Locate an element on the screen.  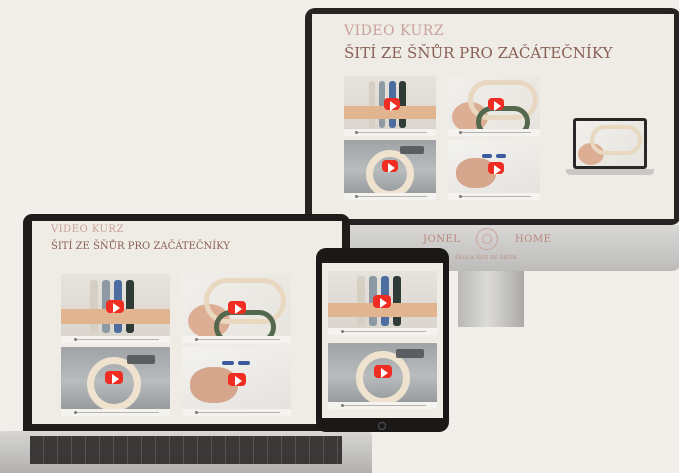
logo-icon is located at coordinates (487, 239).